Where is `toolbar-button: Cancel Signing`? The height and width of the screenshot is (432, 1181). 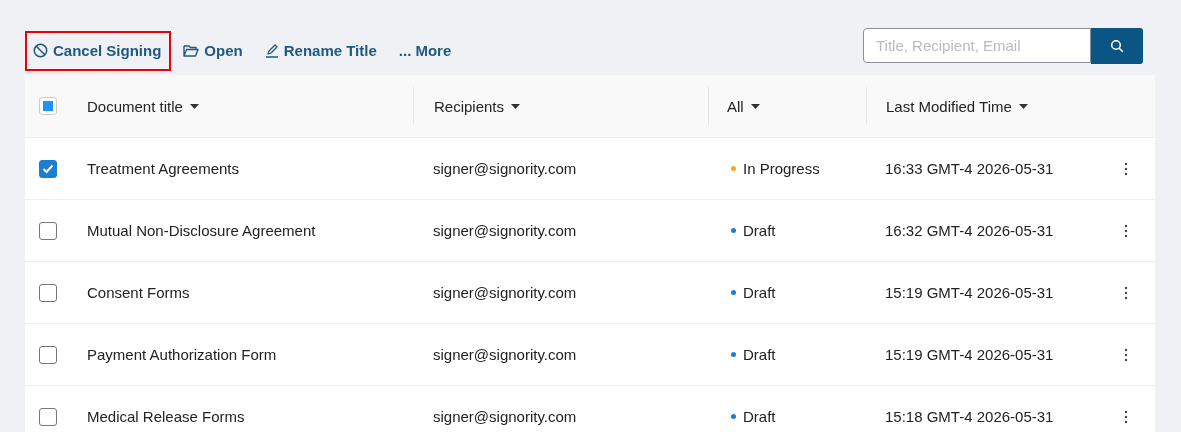
toolbar-button: Cancel Signing is located at coordinates (98, 50).